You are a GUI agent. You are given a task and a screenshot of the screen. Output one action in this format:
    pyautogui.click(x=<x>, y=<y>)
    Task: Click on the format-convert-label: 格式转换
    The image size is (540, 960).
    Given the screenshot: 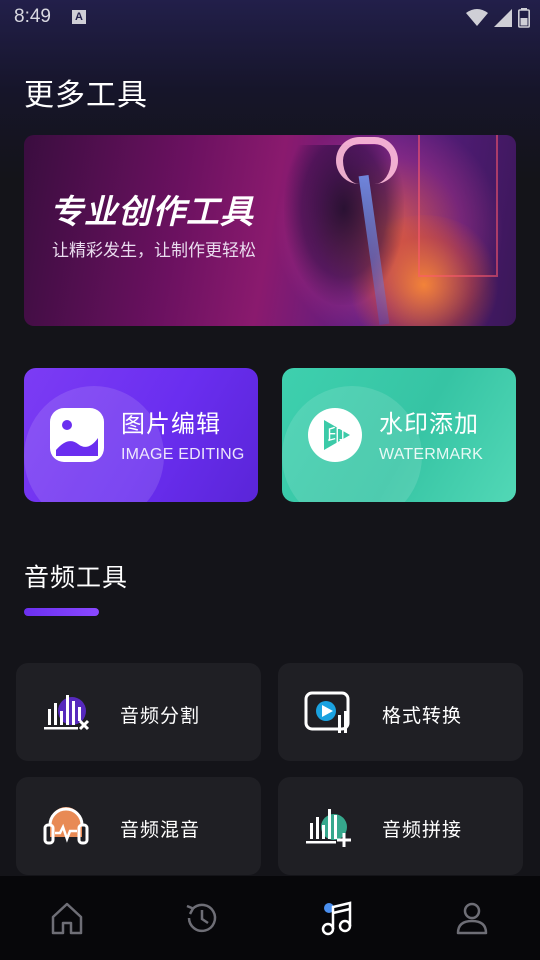 What is the action you would take?
    pyautogui.click(x=422, y=716)
    